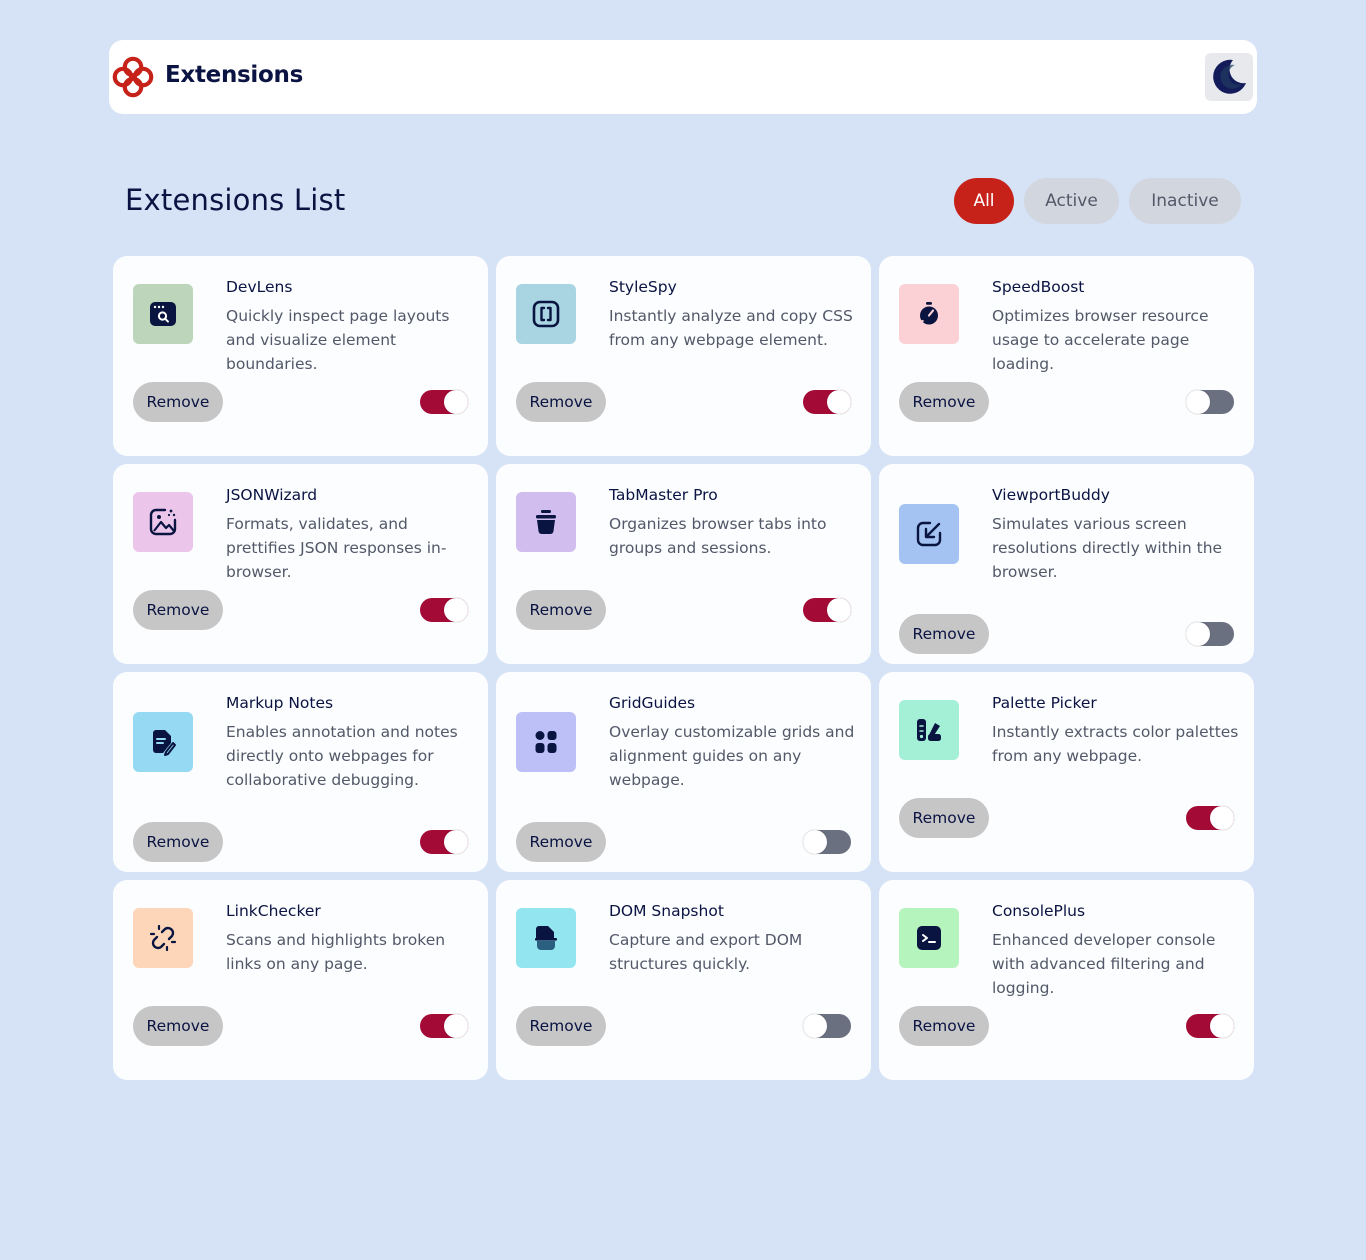 The image size is (1366, 1260). I want to click on note-pen-icon, so click(164, 743).